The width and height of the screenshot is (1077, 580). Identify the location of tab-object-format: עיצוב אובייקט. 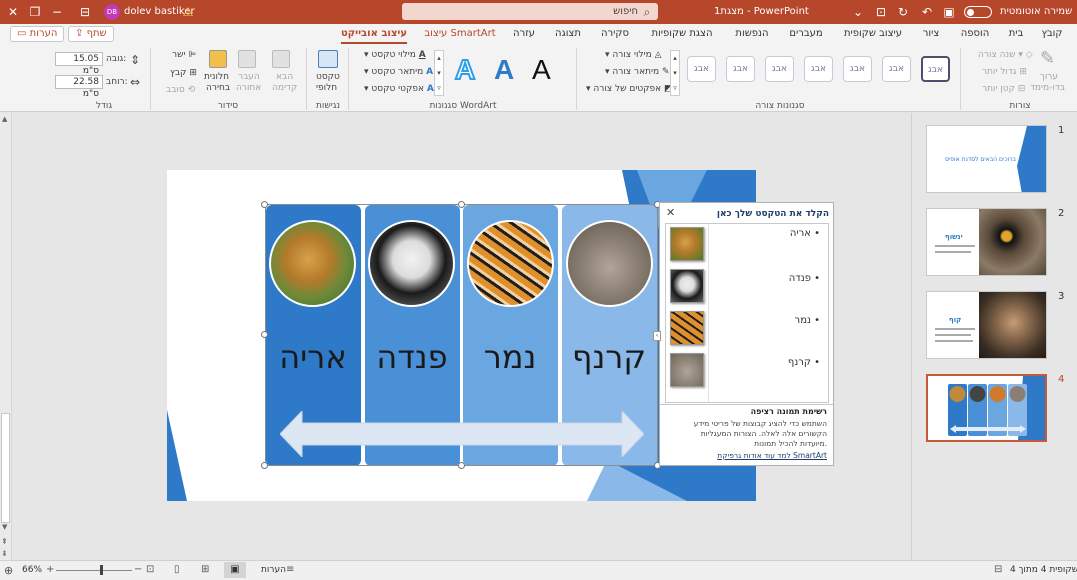
(374, 34).